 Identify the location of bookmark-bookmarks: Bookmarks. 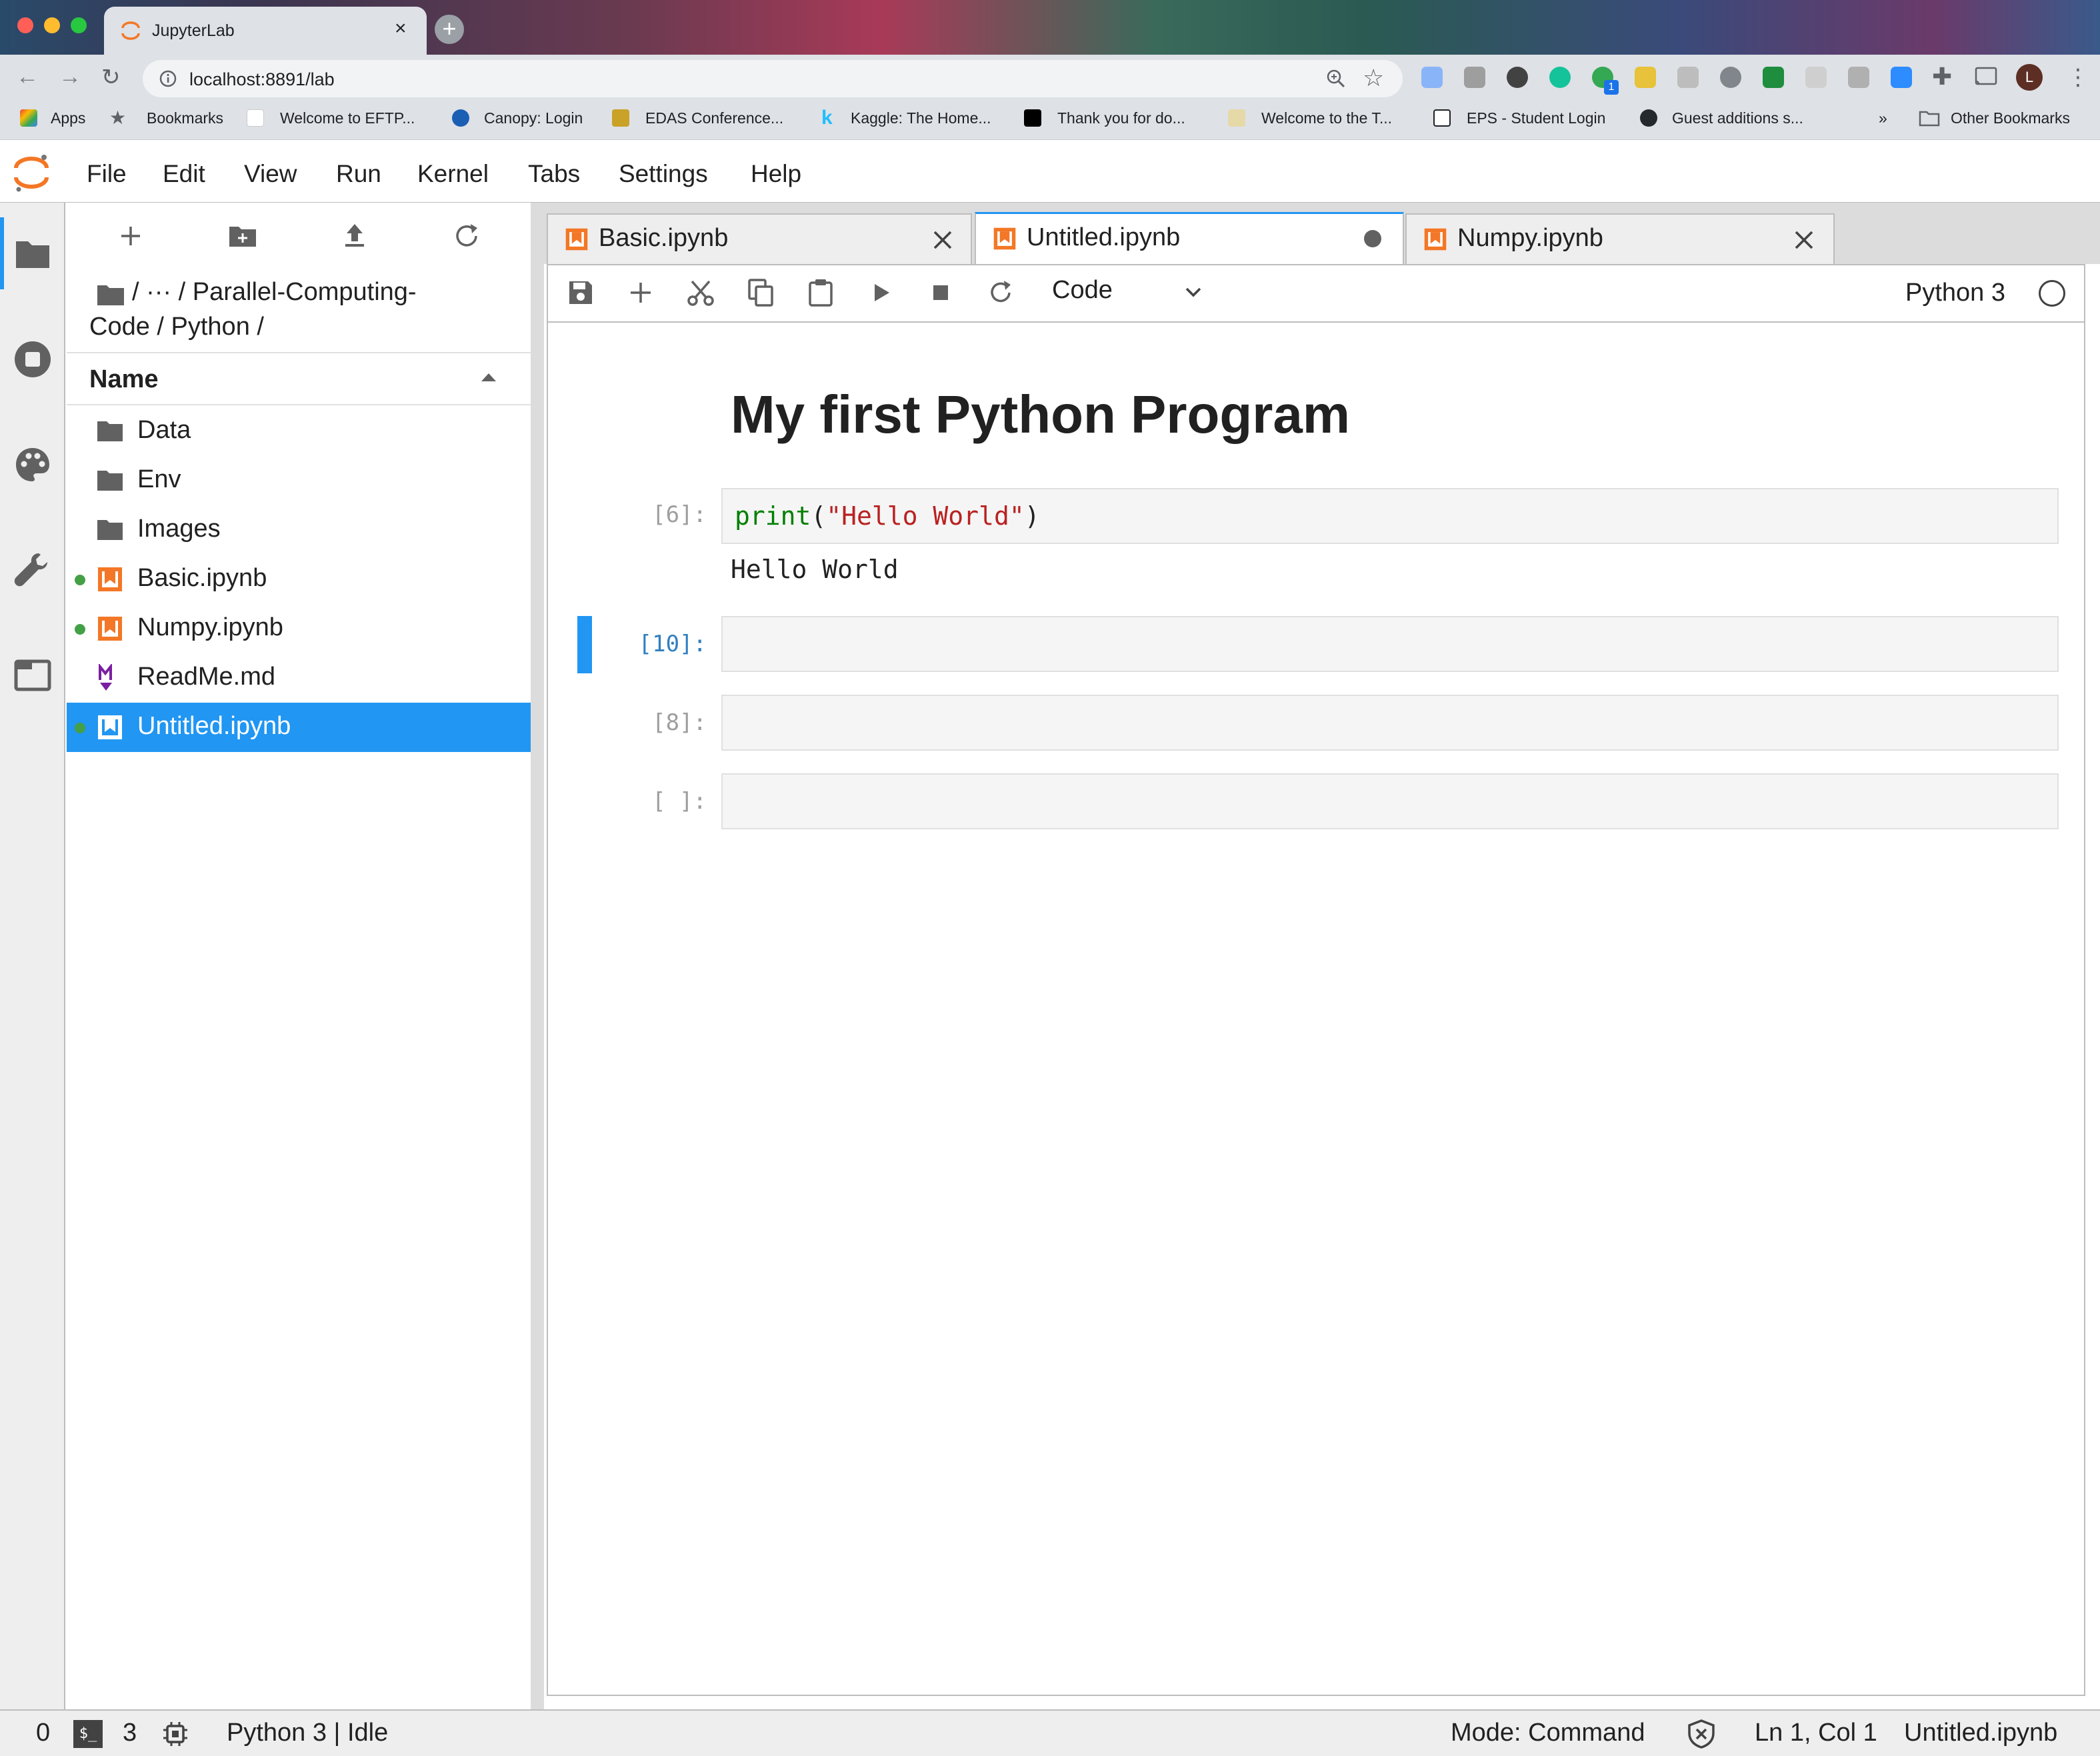
(185, 118).